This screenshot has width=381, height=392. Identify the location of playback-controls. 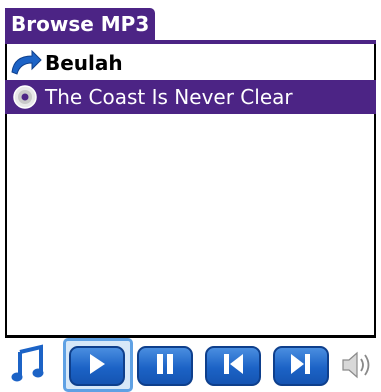
(190, 365).